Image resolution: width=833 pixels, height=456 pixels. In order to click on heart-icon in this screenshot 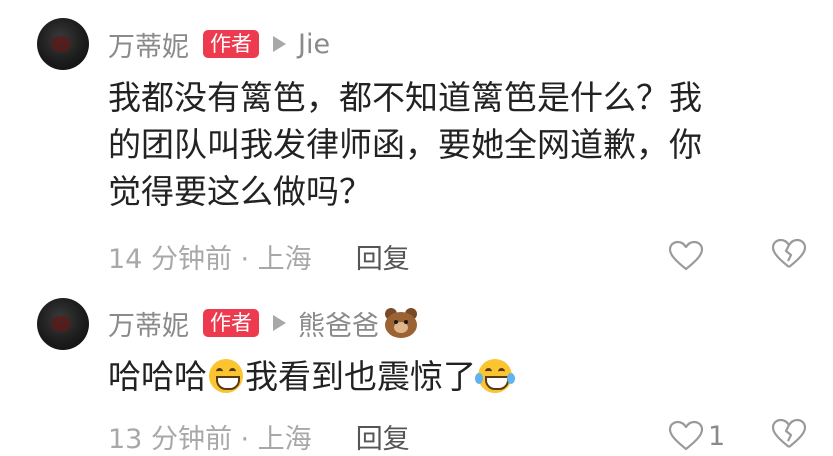, I will do `click(686, 435)`.